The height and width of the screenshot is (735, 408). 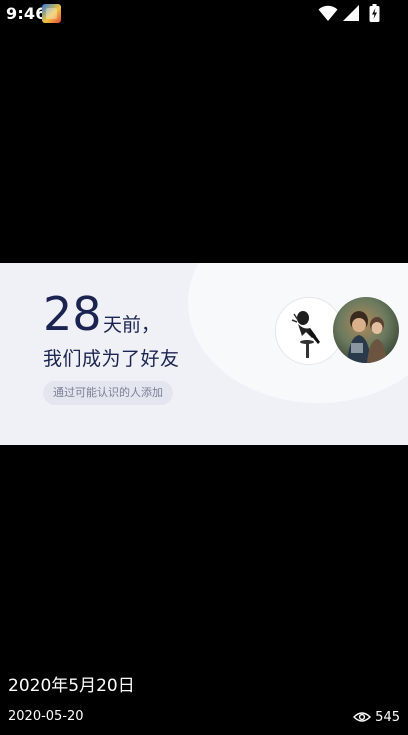 I want to click on view-count-value: 545, so click(x=387, y=717).